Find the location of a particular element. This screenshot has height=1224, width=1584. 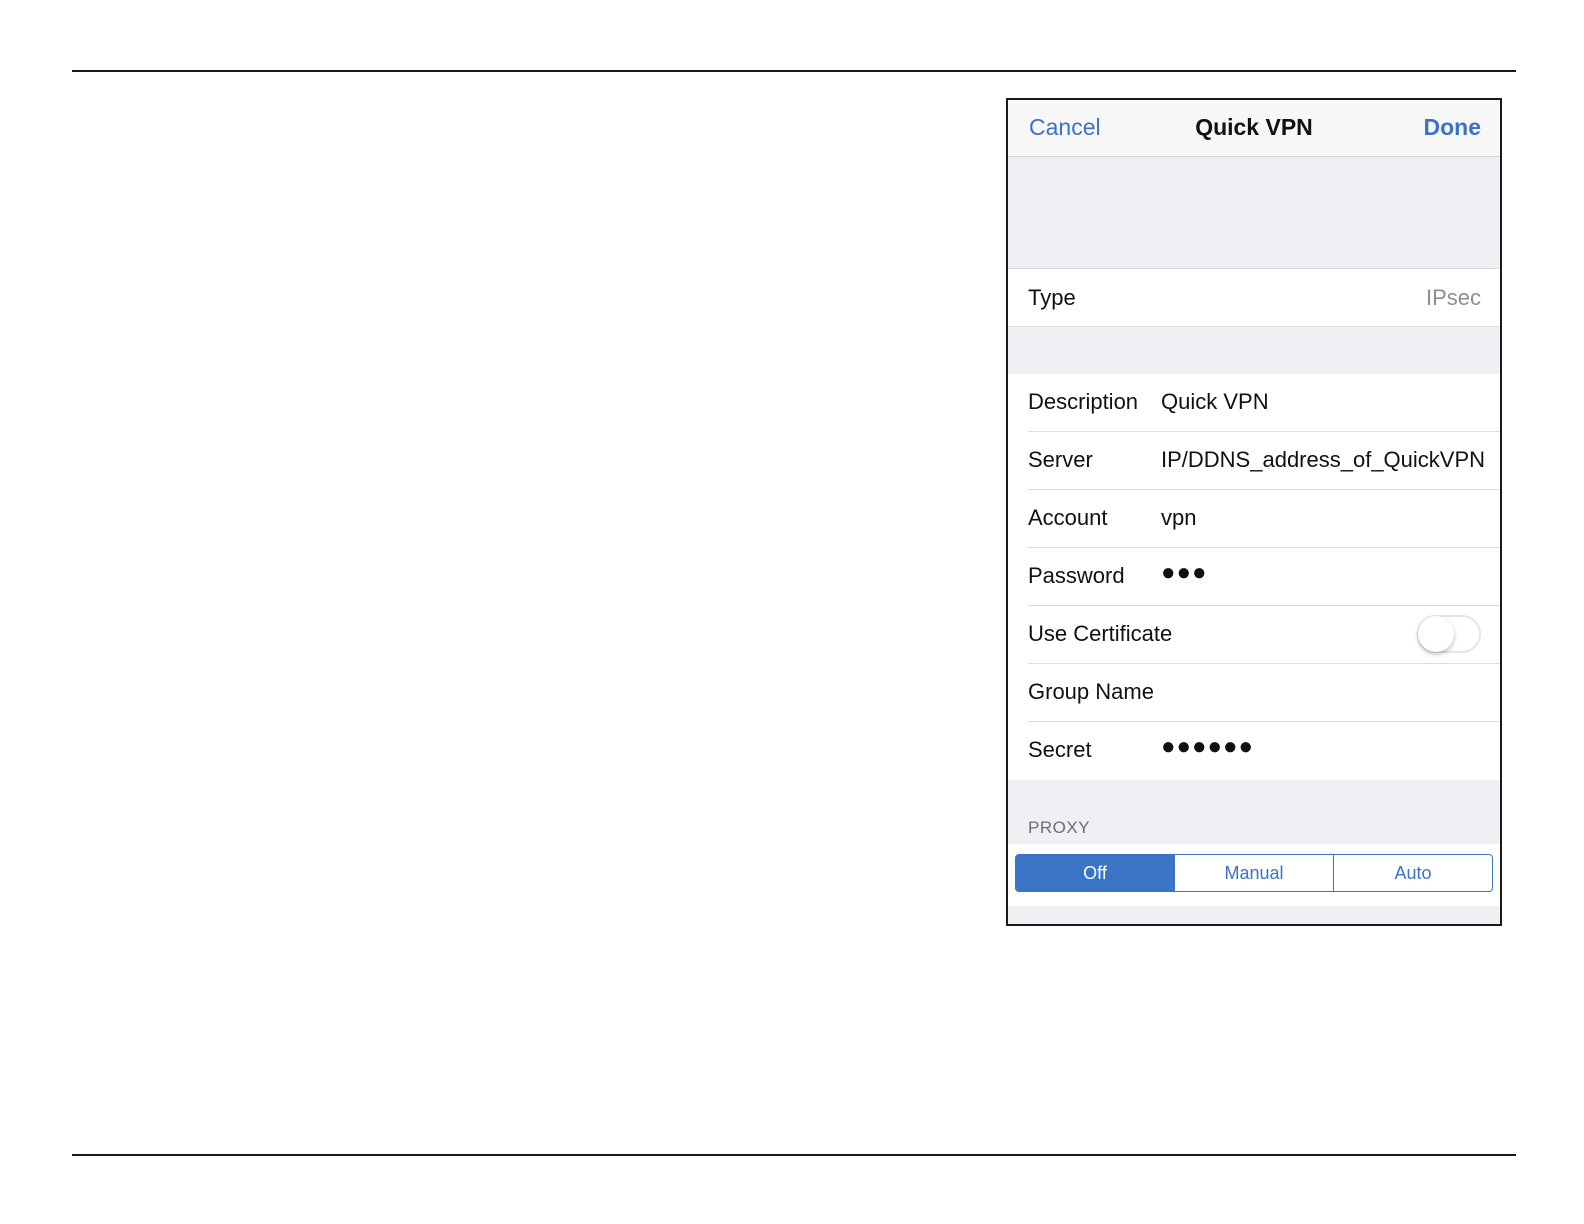

secret-row: Secret ●●●●●● is located at coordinates (1254, 751).